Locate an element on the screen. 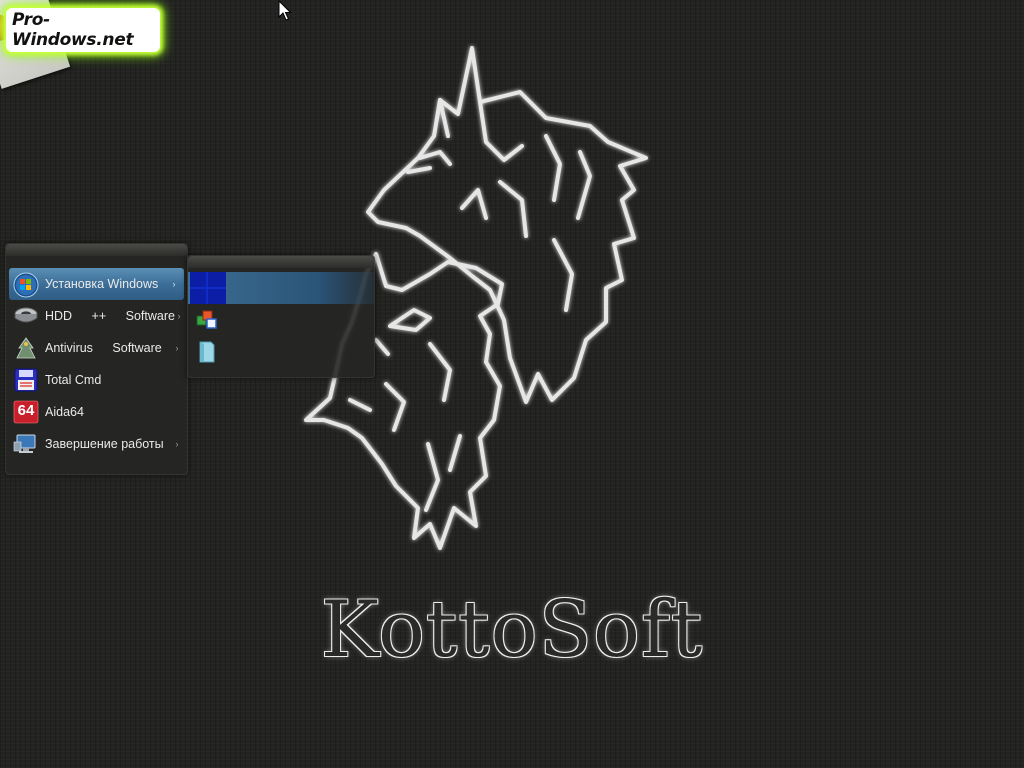 The width and height of the screenshot is (1024, 768). floppy-disk-icon is located at coordinates (26, 380).